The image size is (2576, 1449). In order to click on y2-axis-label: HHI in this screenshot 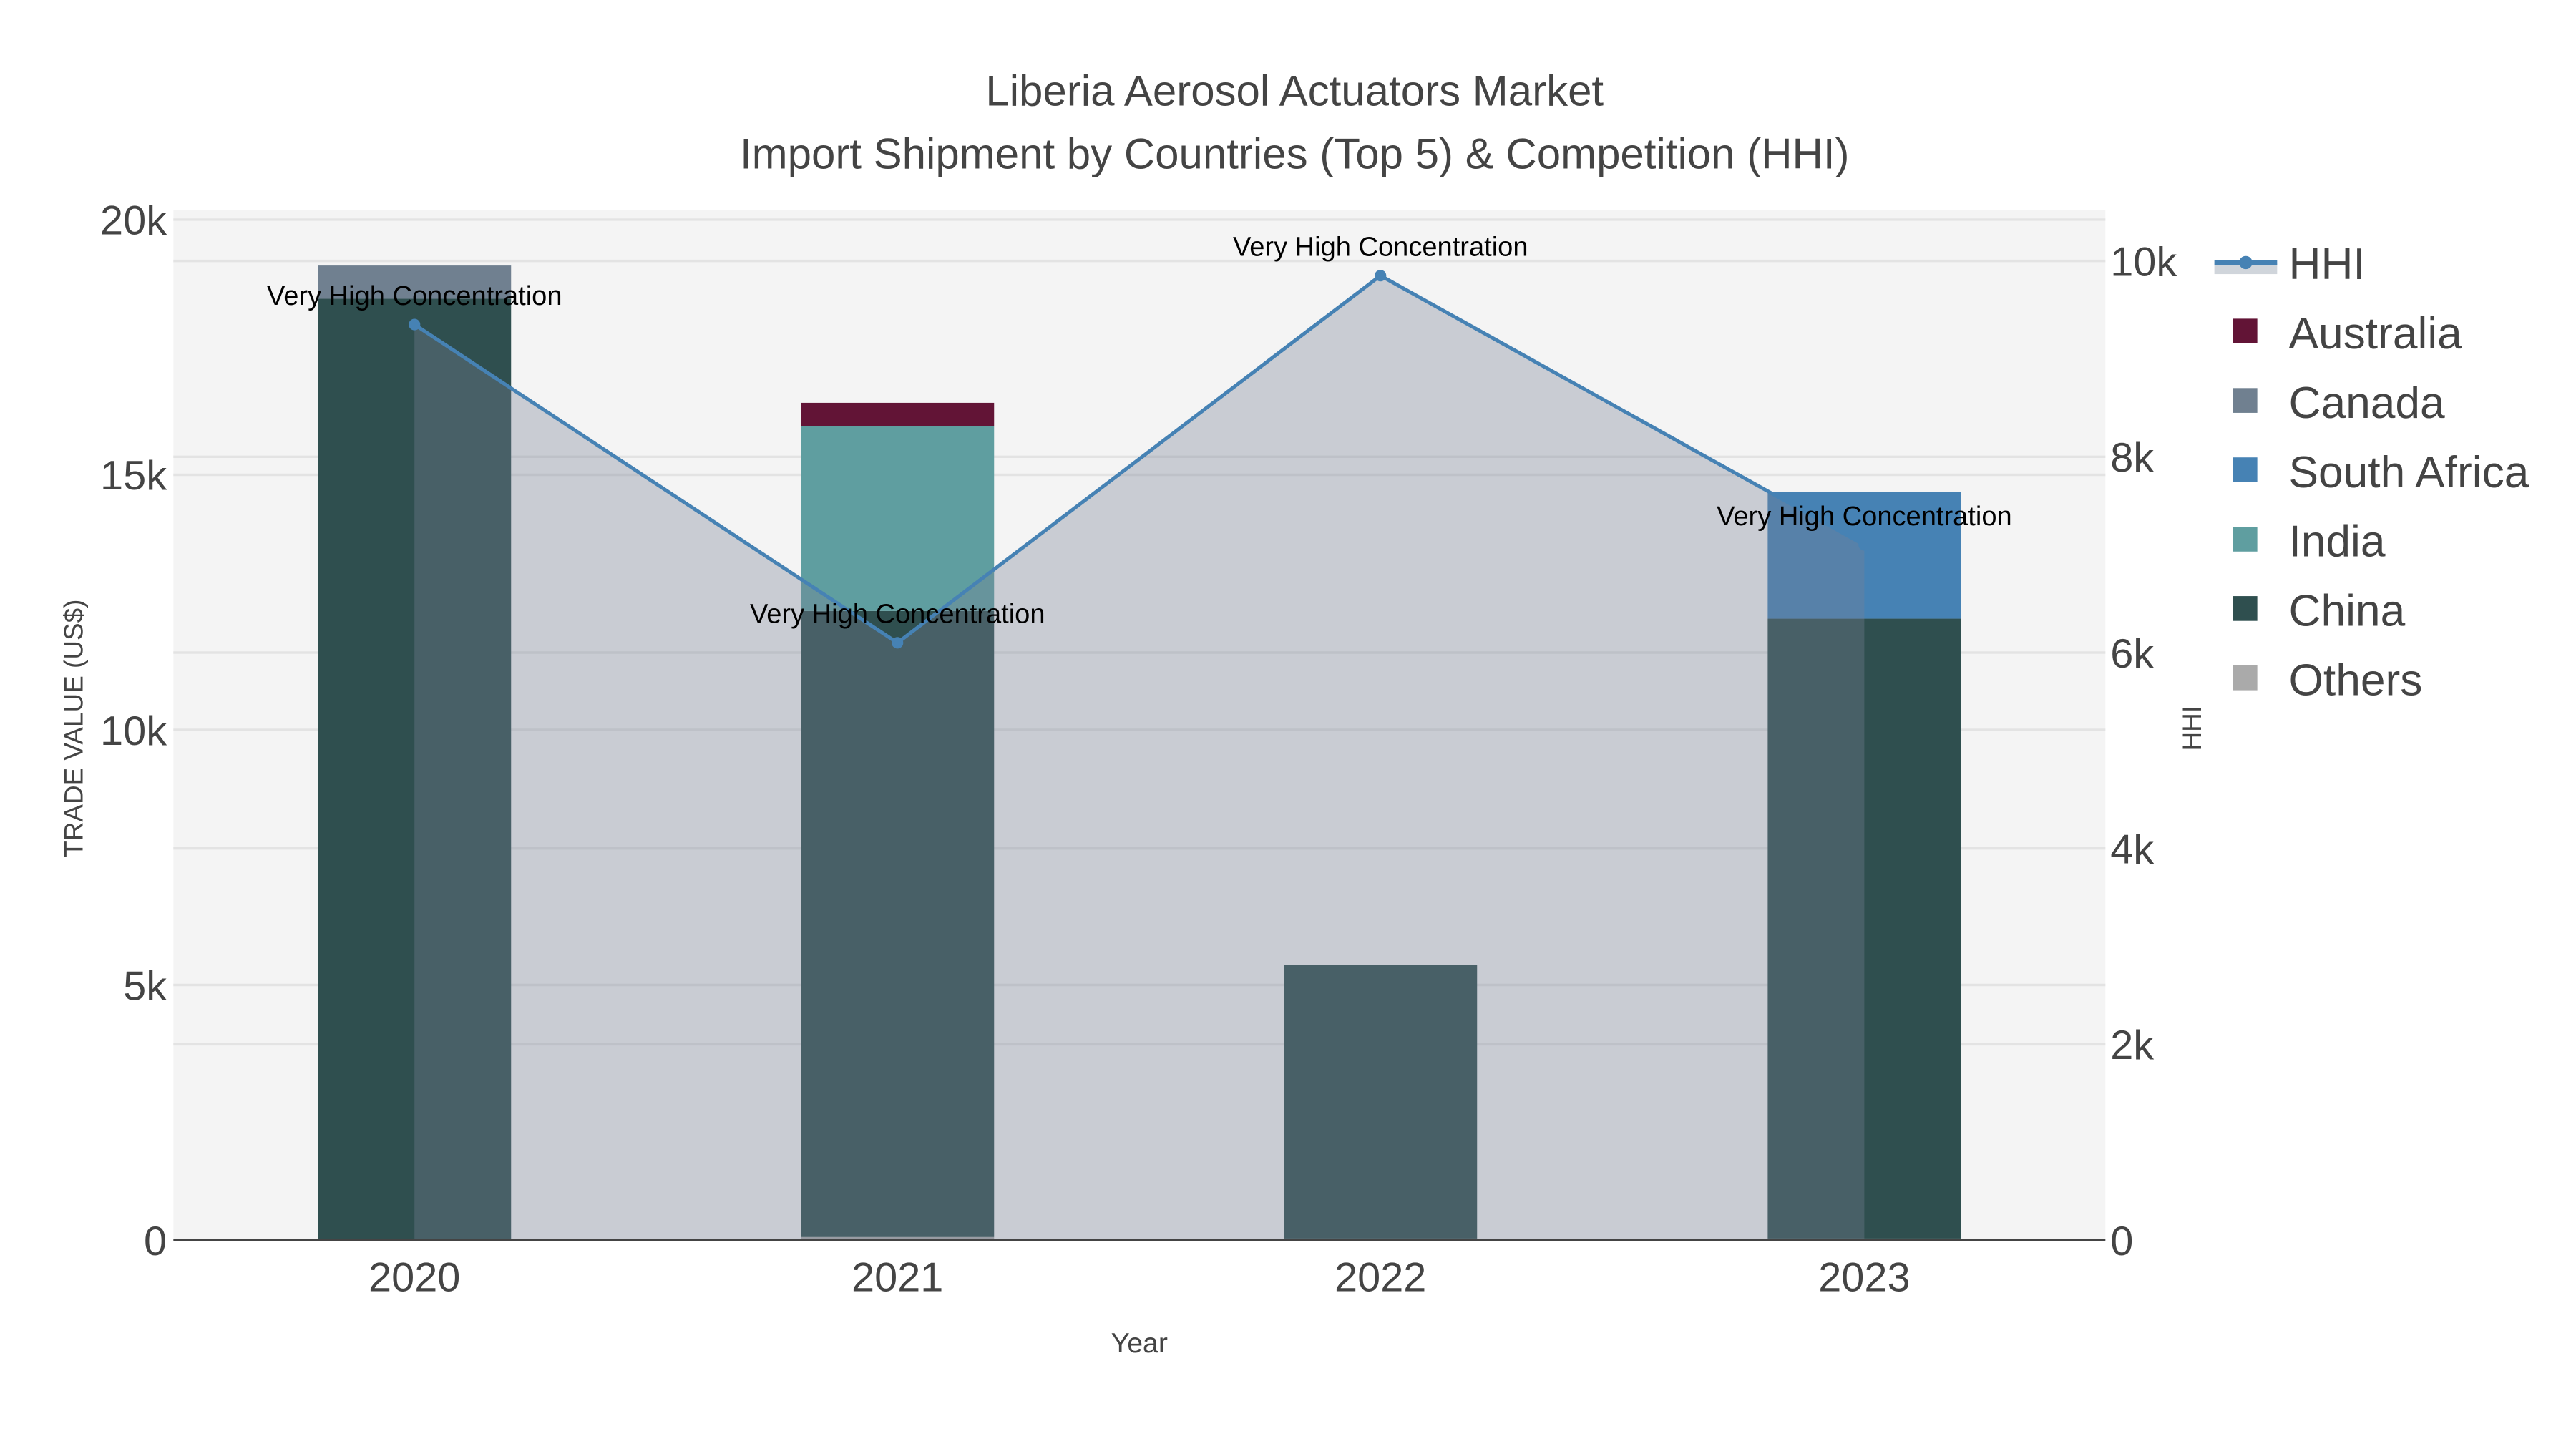, I will do `click(2192, 728)`.